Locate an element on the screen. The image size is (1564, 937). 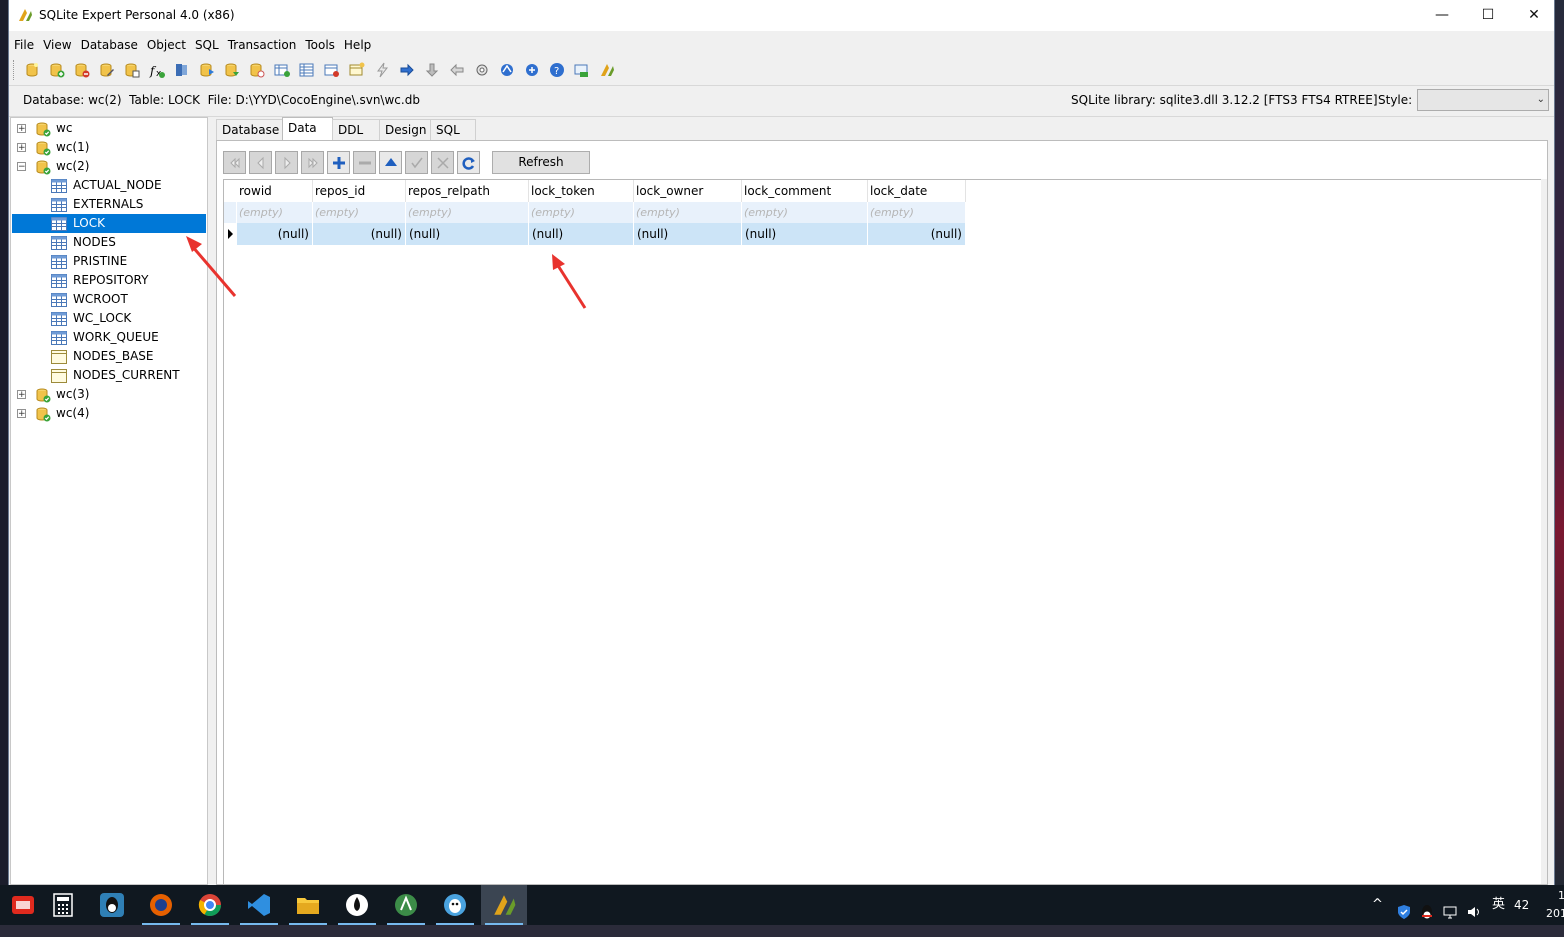
lightning-icon is located at coordinates (382, 70).